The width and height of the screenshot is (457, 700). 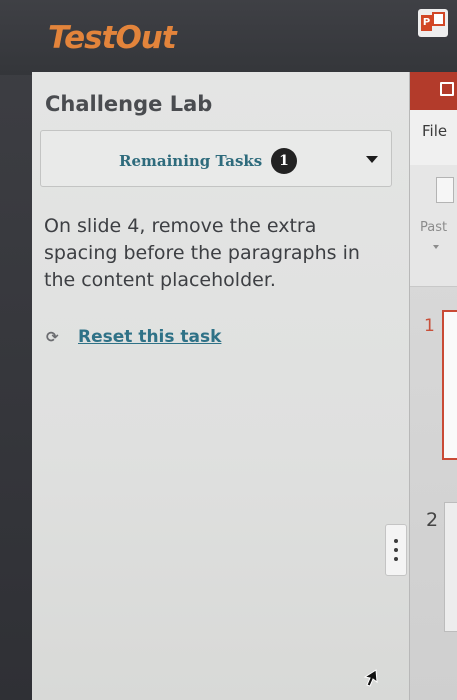 I want to click on file-tab: File, so click(x=433, y=137).